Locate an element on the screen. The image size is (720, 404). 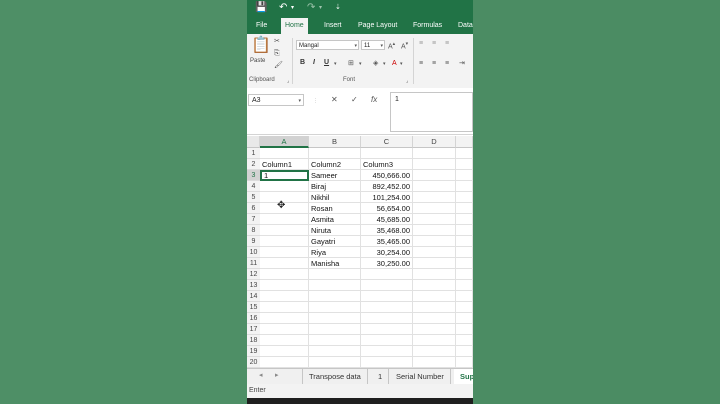
row-header: 4 is located at coordinates (253, 186).